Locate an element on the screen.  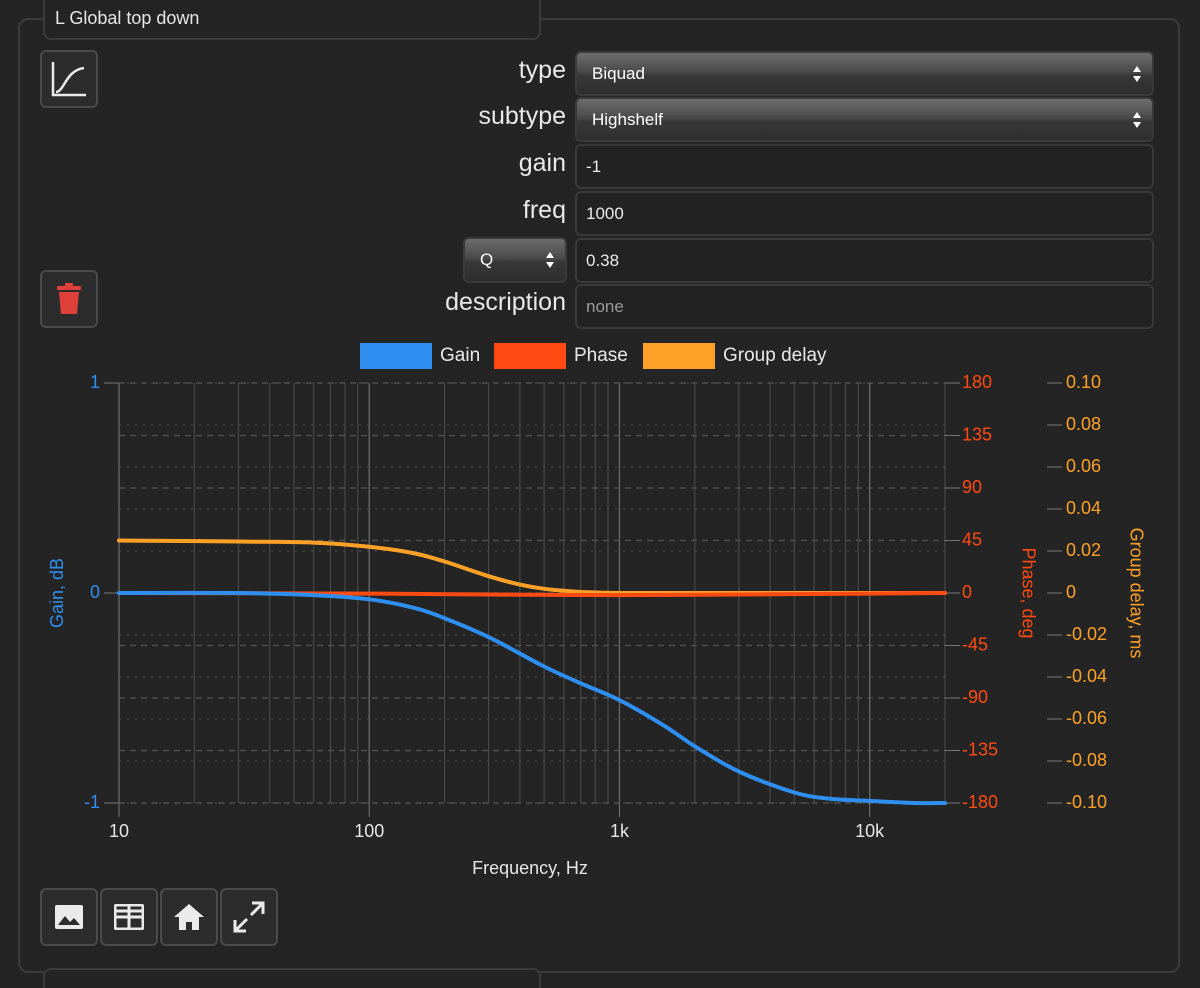
delay-tick-label: 0.10 is located at coordinates (1083, 382).